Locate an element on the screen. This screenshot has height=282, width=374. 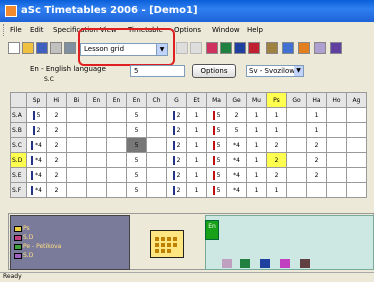
teacher-select: Sv - Svozilow ▼ is located at coordinates (275, 71).